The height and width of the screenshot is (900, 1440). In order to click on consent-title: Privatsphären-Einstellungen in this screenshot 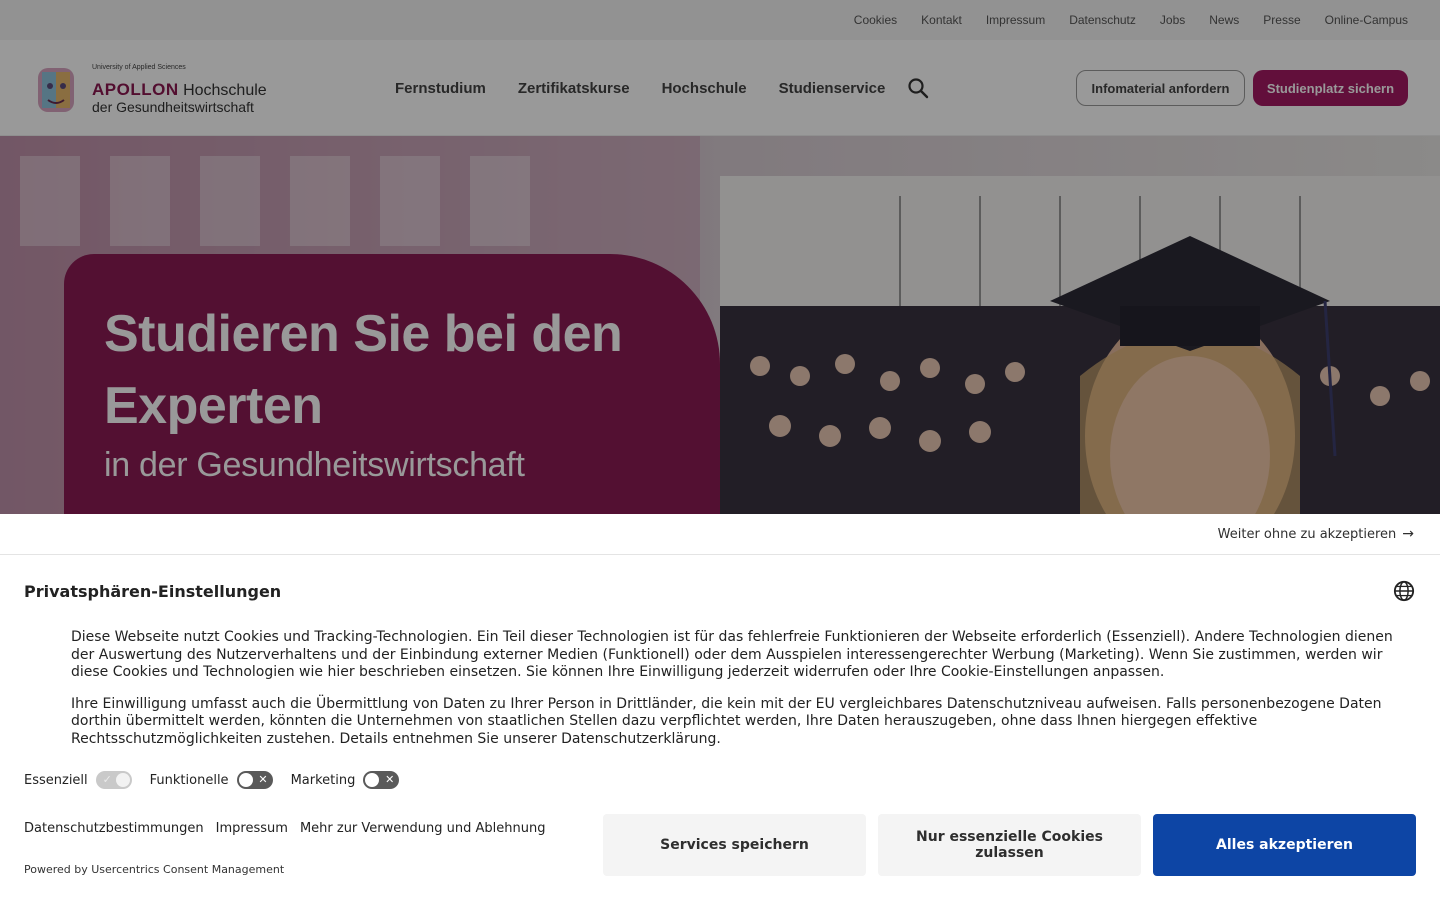, I will do `click(153, 591)`.